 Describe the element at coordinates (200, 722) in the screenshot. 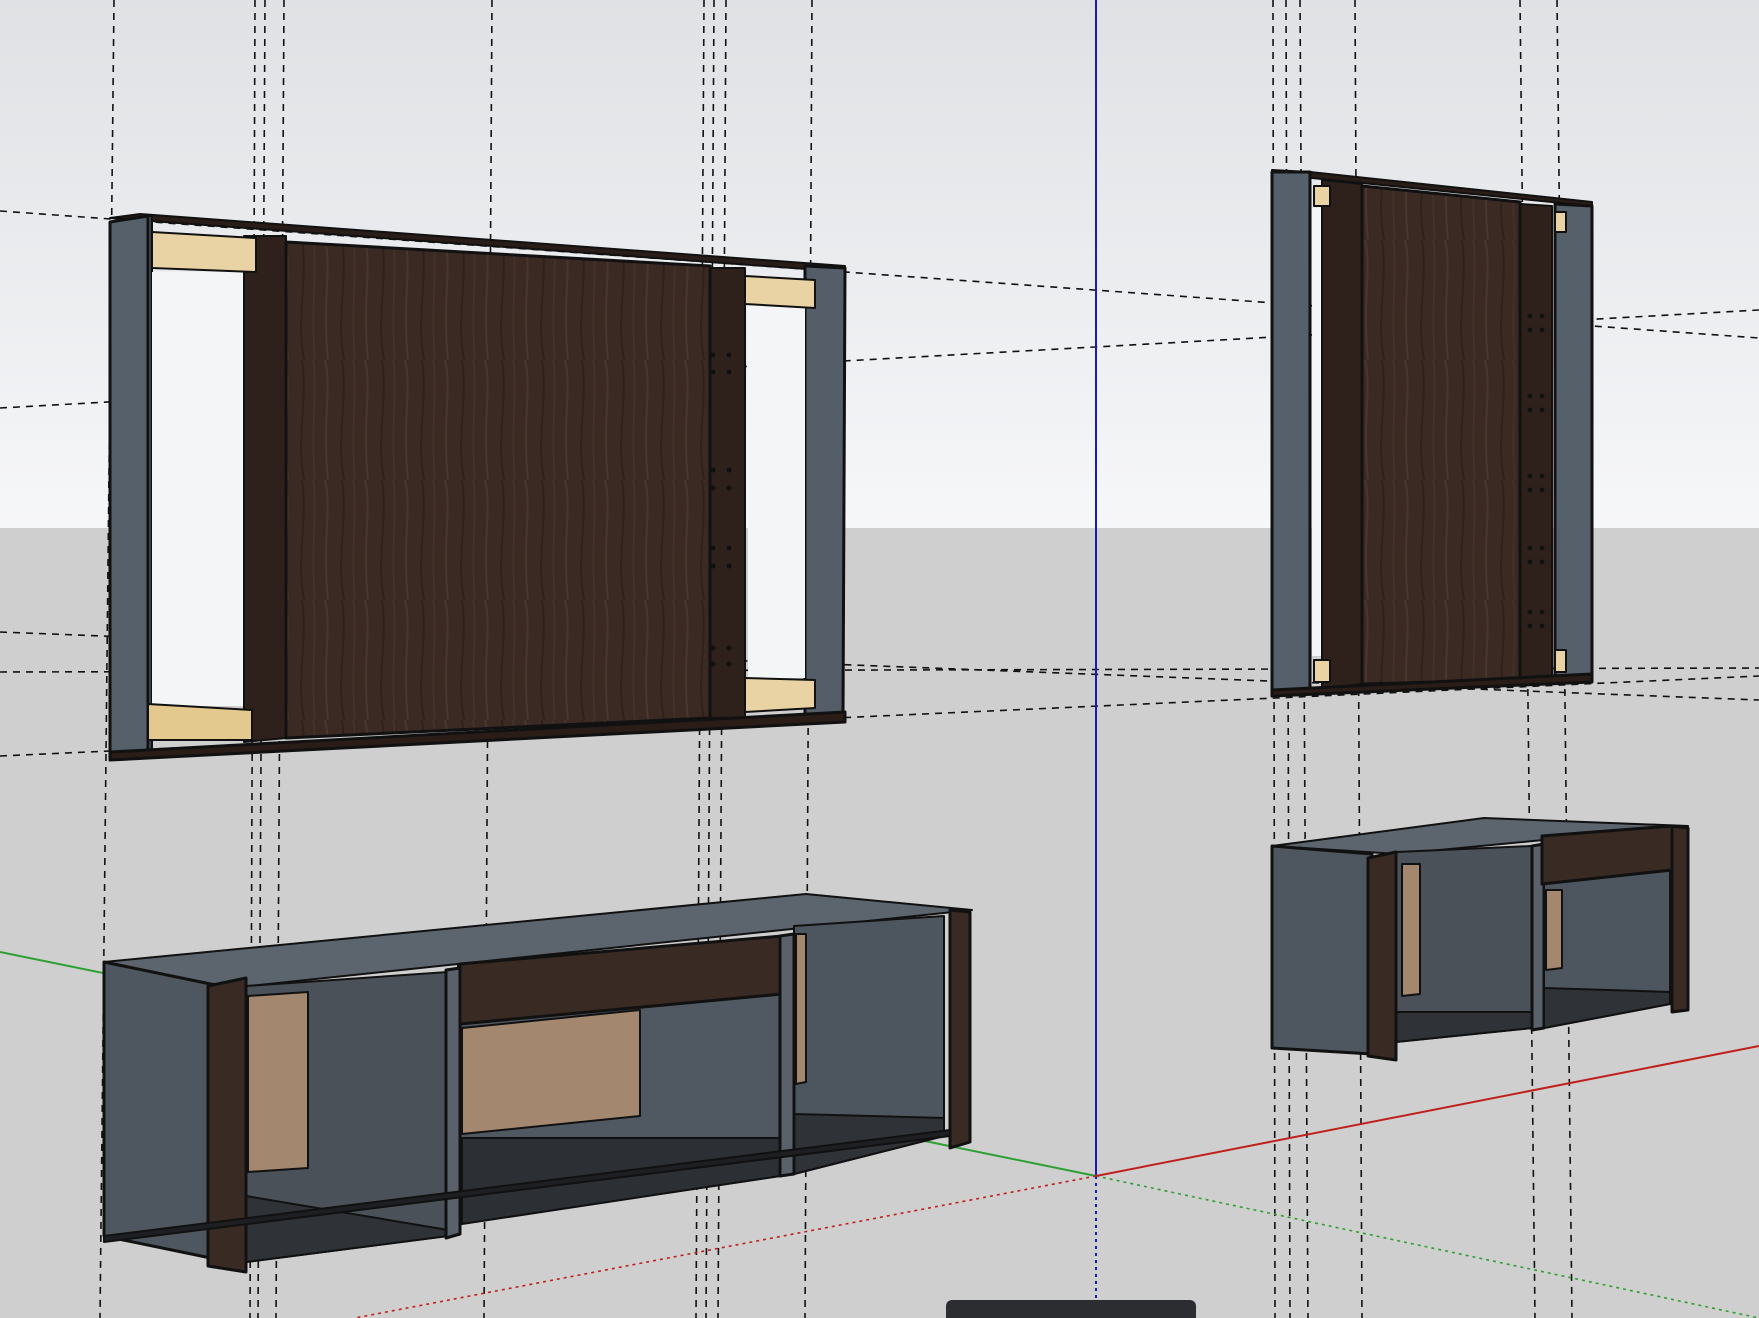

I see `blocking-bottom-left` at that location.